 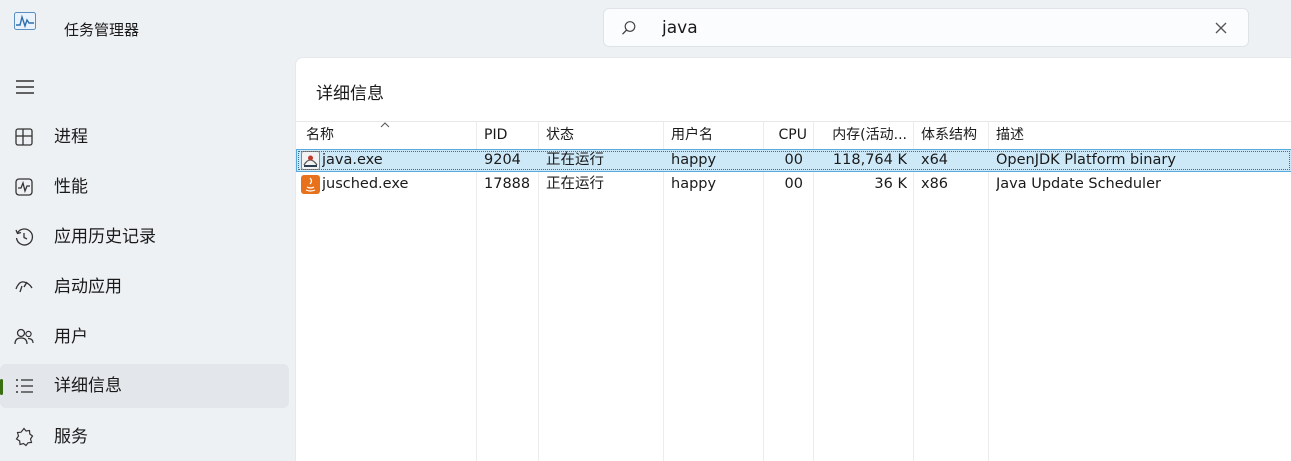 I want to click on performance-icon, so click(x=24, y=187).